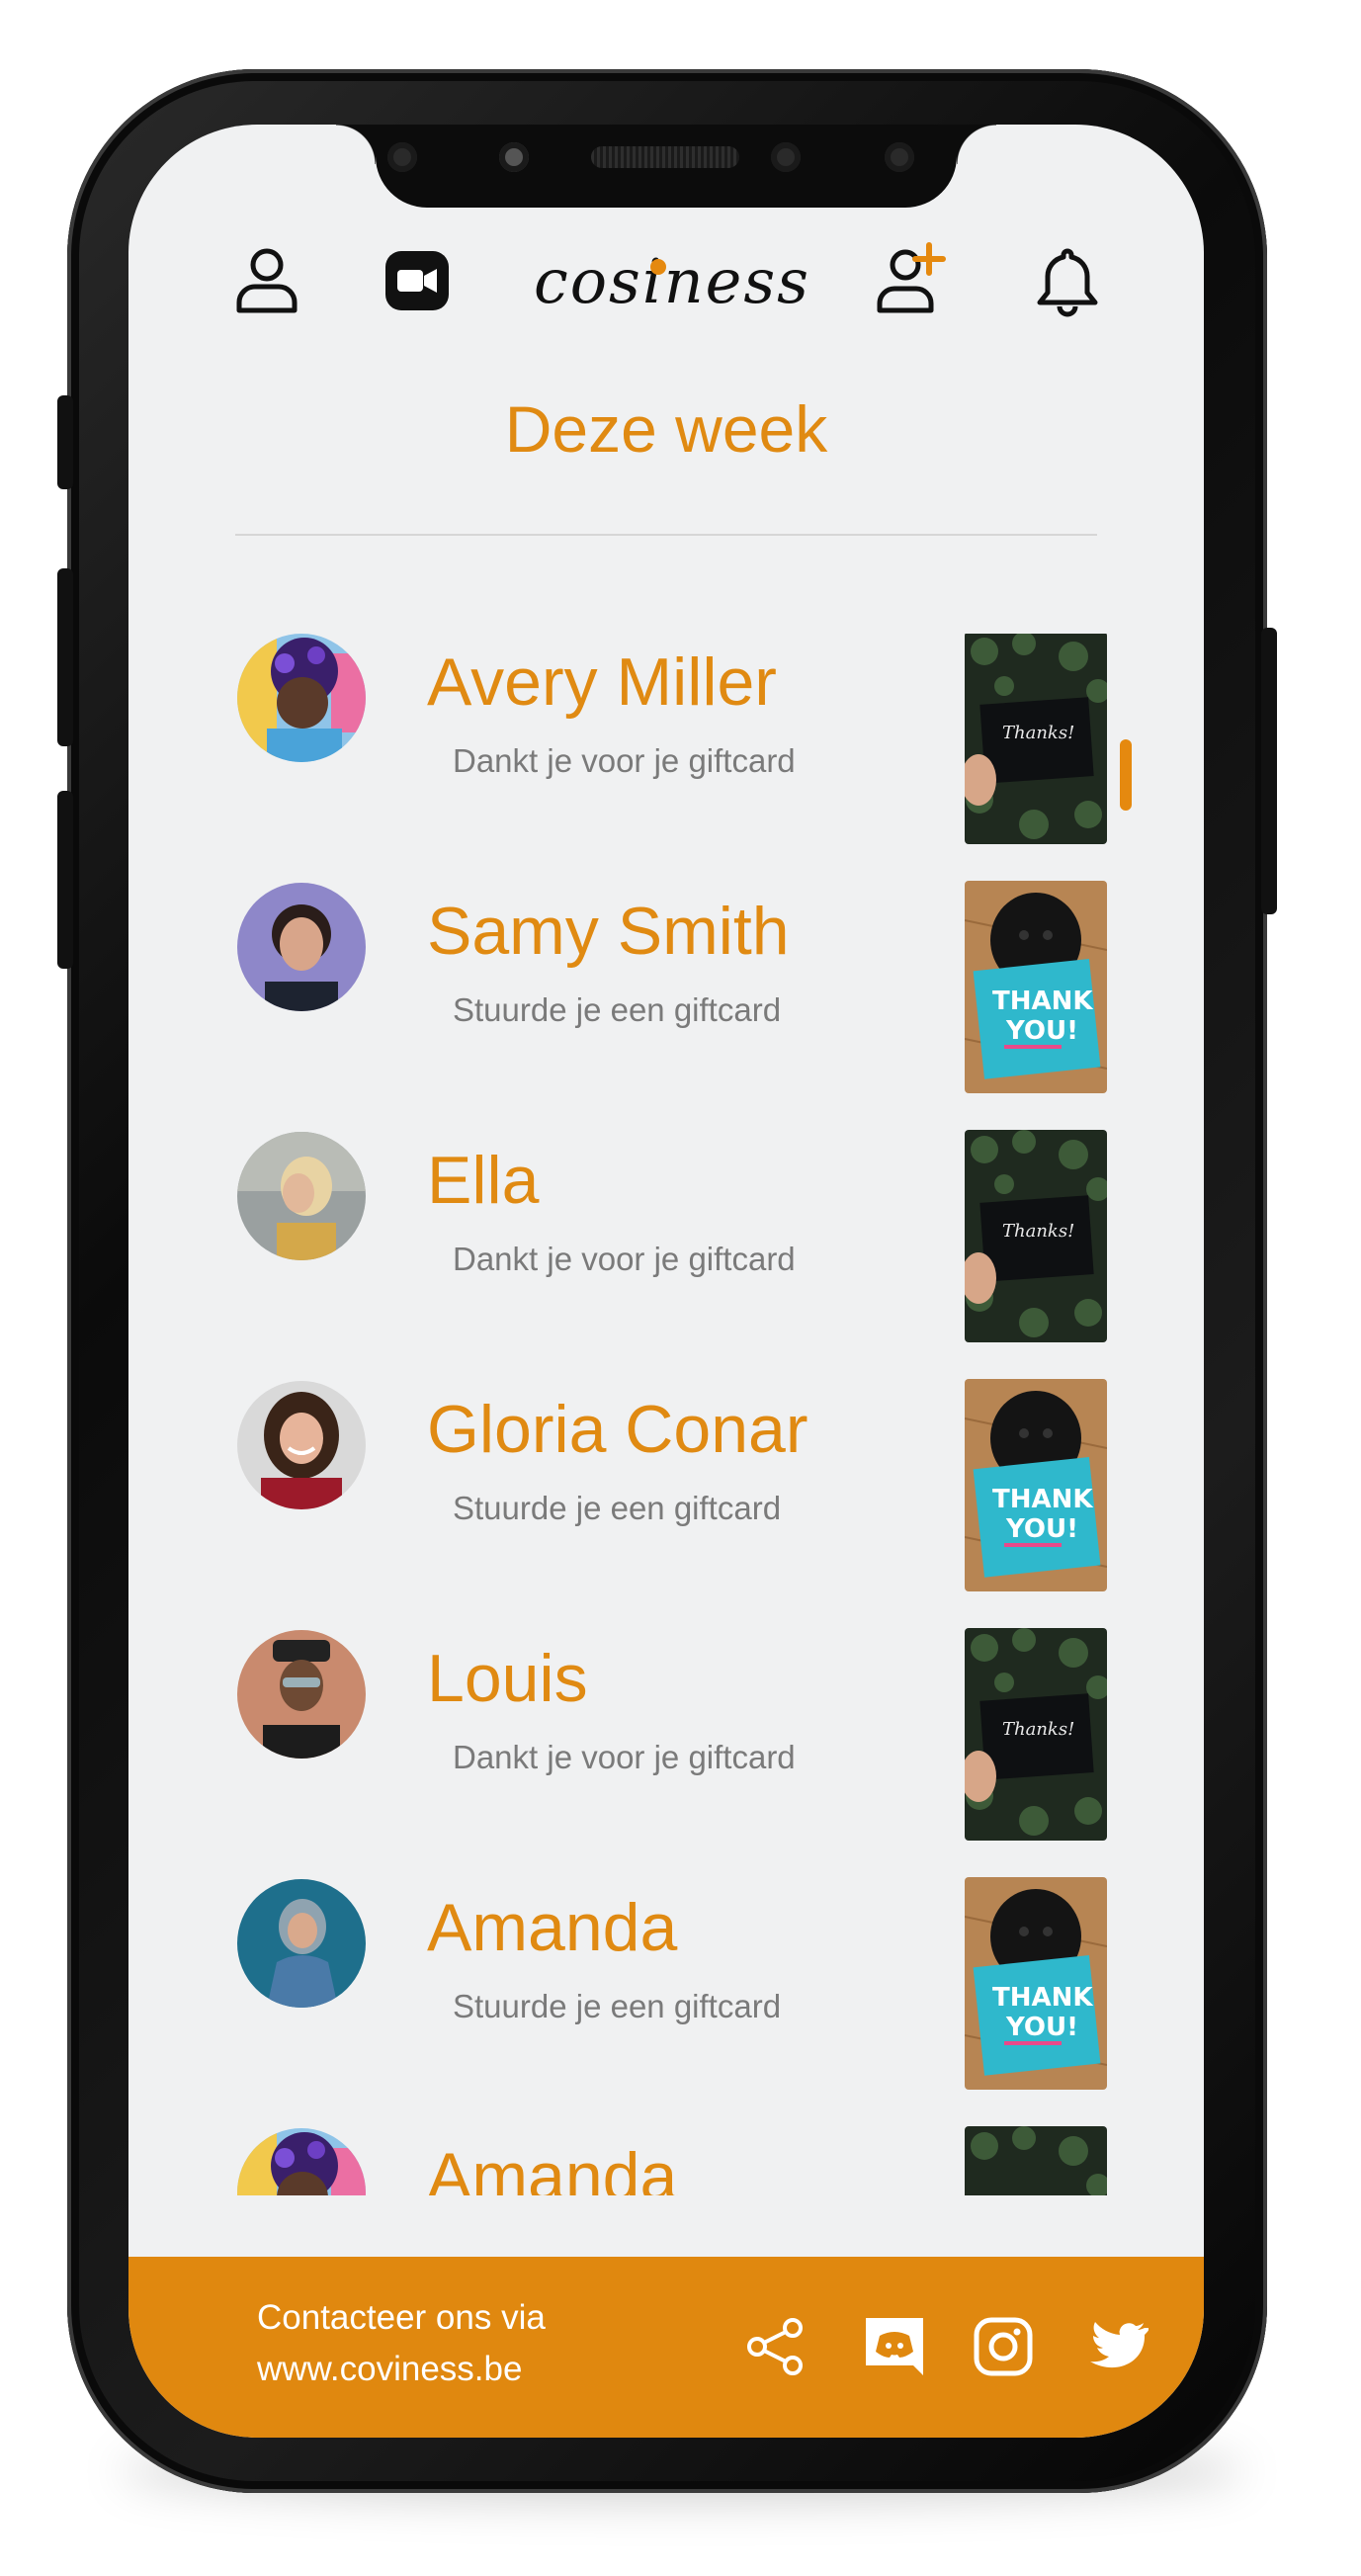  Describe the element at coordinates (602, 682) in the screenshot. I see `friend-name: Avery Miller` at that location.